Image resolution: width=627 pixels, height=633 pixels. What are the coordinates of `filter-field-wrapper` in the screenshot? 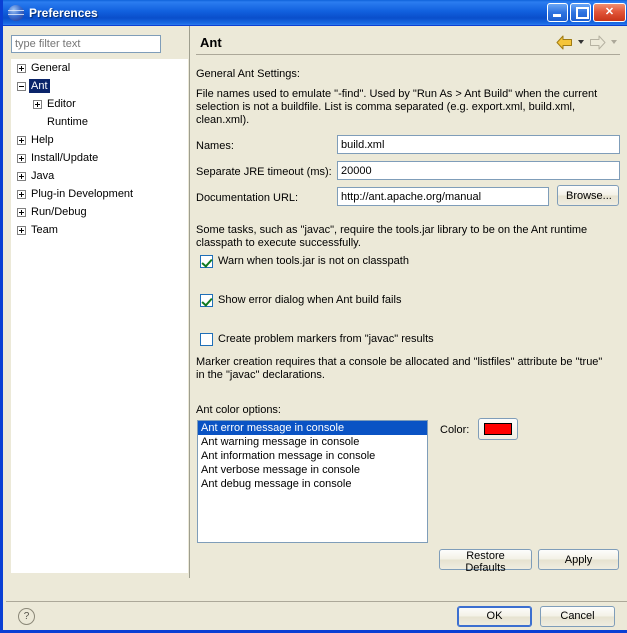 It's located at (86, 44).